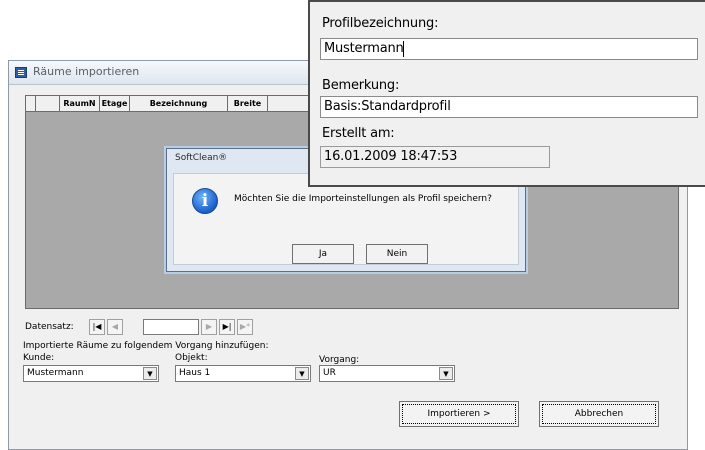 This screenshot has height=450, width=705. Describe the element at coordinates (191, 358) in the screenshot. I see `objekt-label: Objekt:` at that location.